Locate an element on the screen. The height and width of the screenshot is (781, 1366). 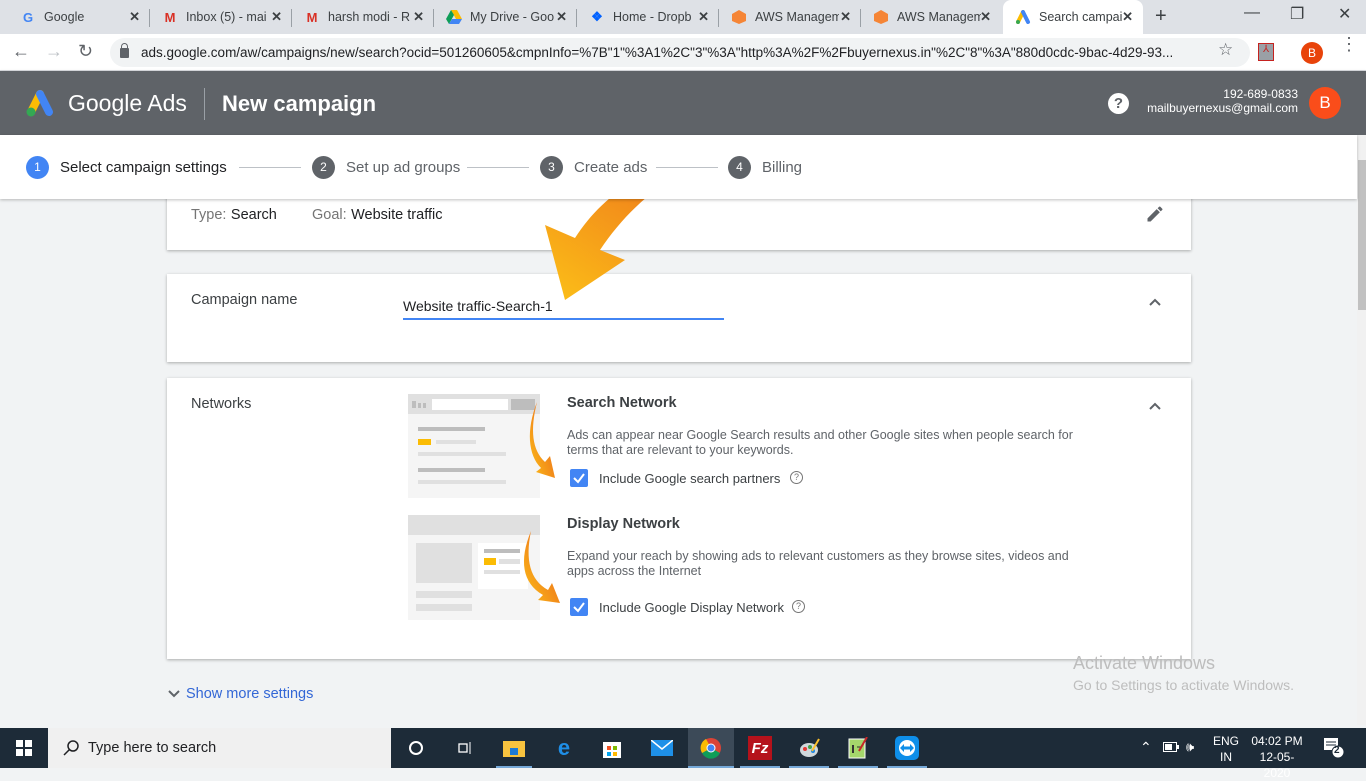
notepad-plus-icon is located at coordinates (858, 748).